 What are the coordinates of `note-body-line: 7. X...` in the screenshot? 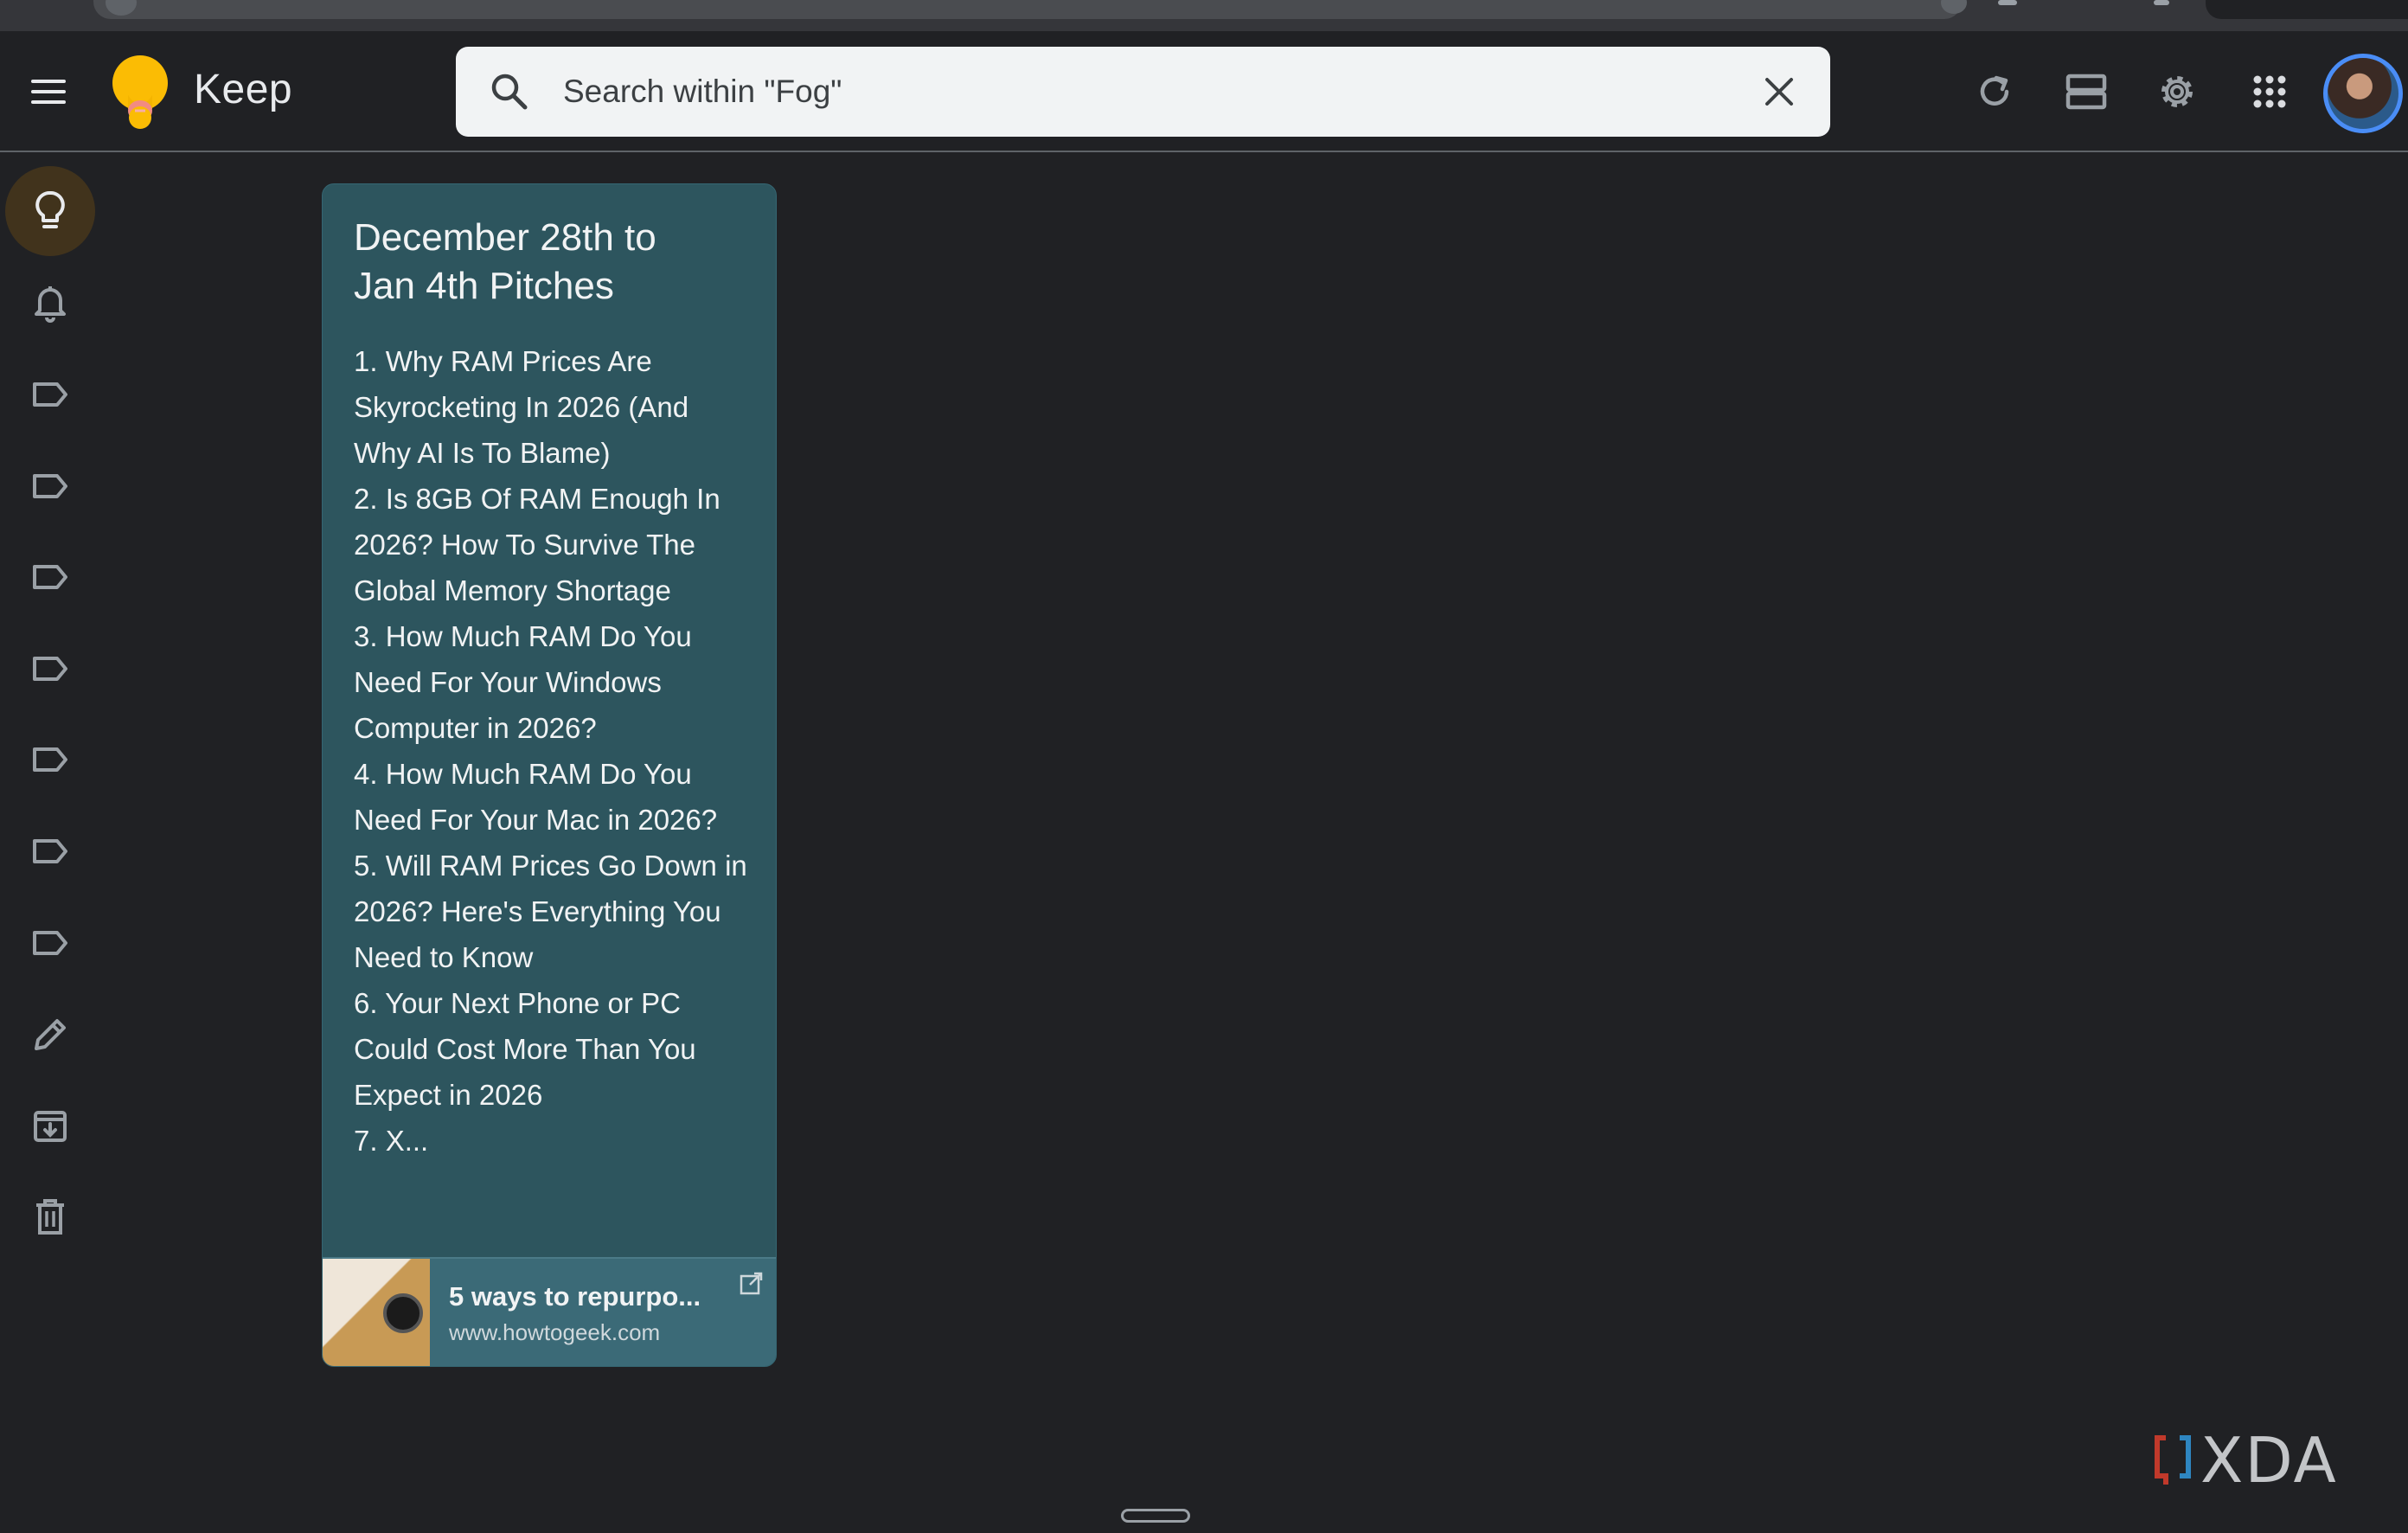 It's located at (391, 1141).